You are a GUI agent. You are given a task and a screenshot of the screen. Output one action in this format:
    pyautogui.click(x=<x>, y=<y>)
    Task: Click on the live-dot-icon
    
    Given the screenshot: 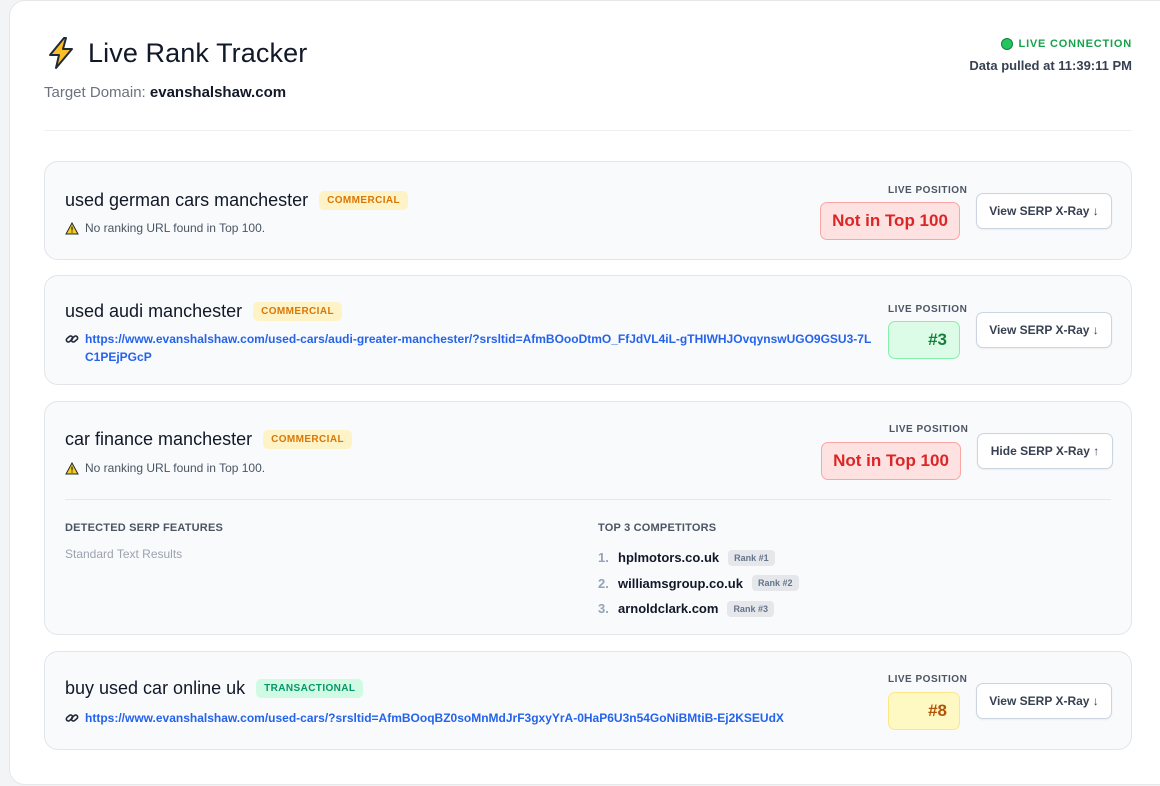 What is the action you would take?
    pyautogui.click(x=1006, y=44)
    